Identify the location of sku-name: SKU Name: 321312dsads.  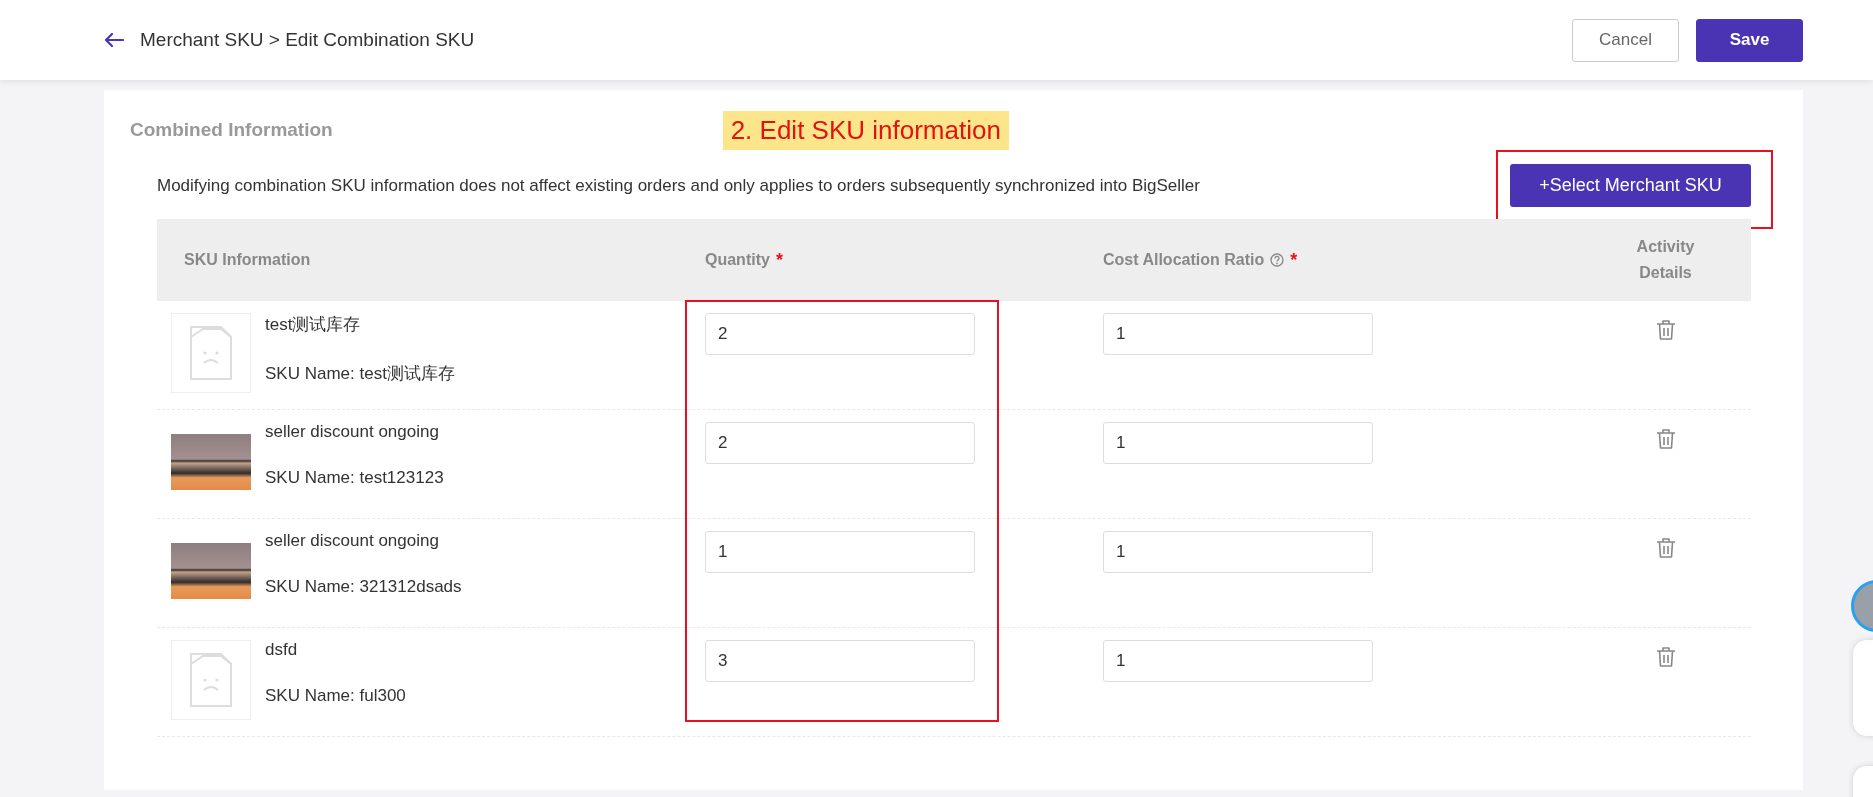
(363, 587).